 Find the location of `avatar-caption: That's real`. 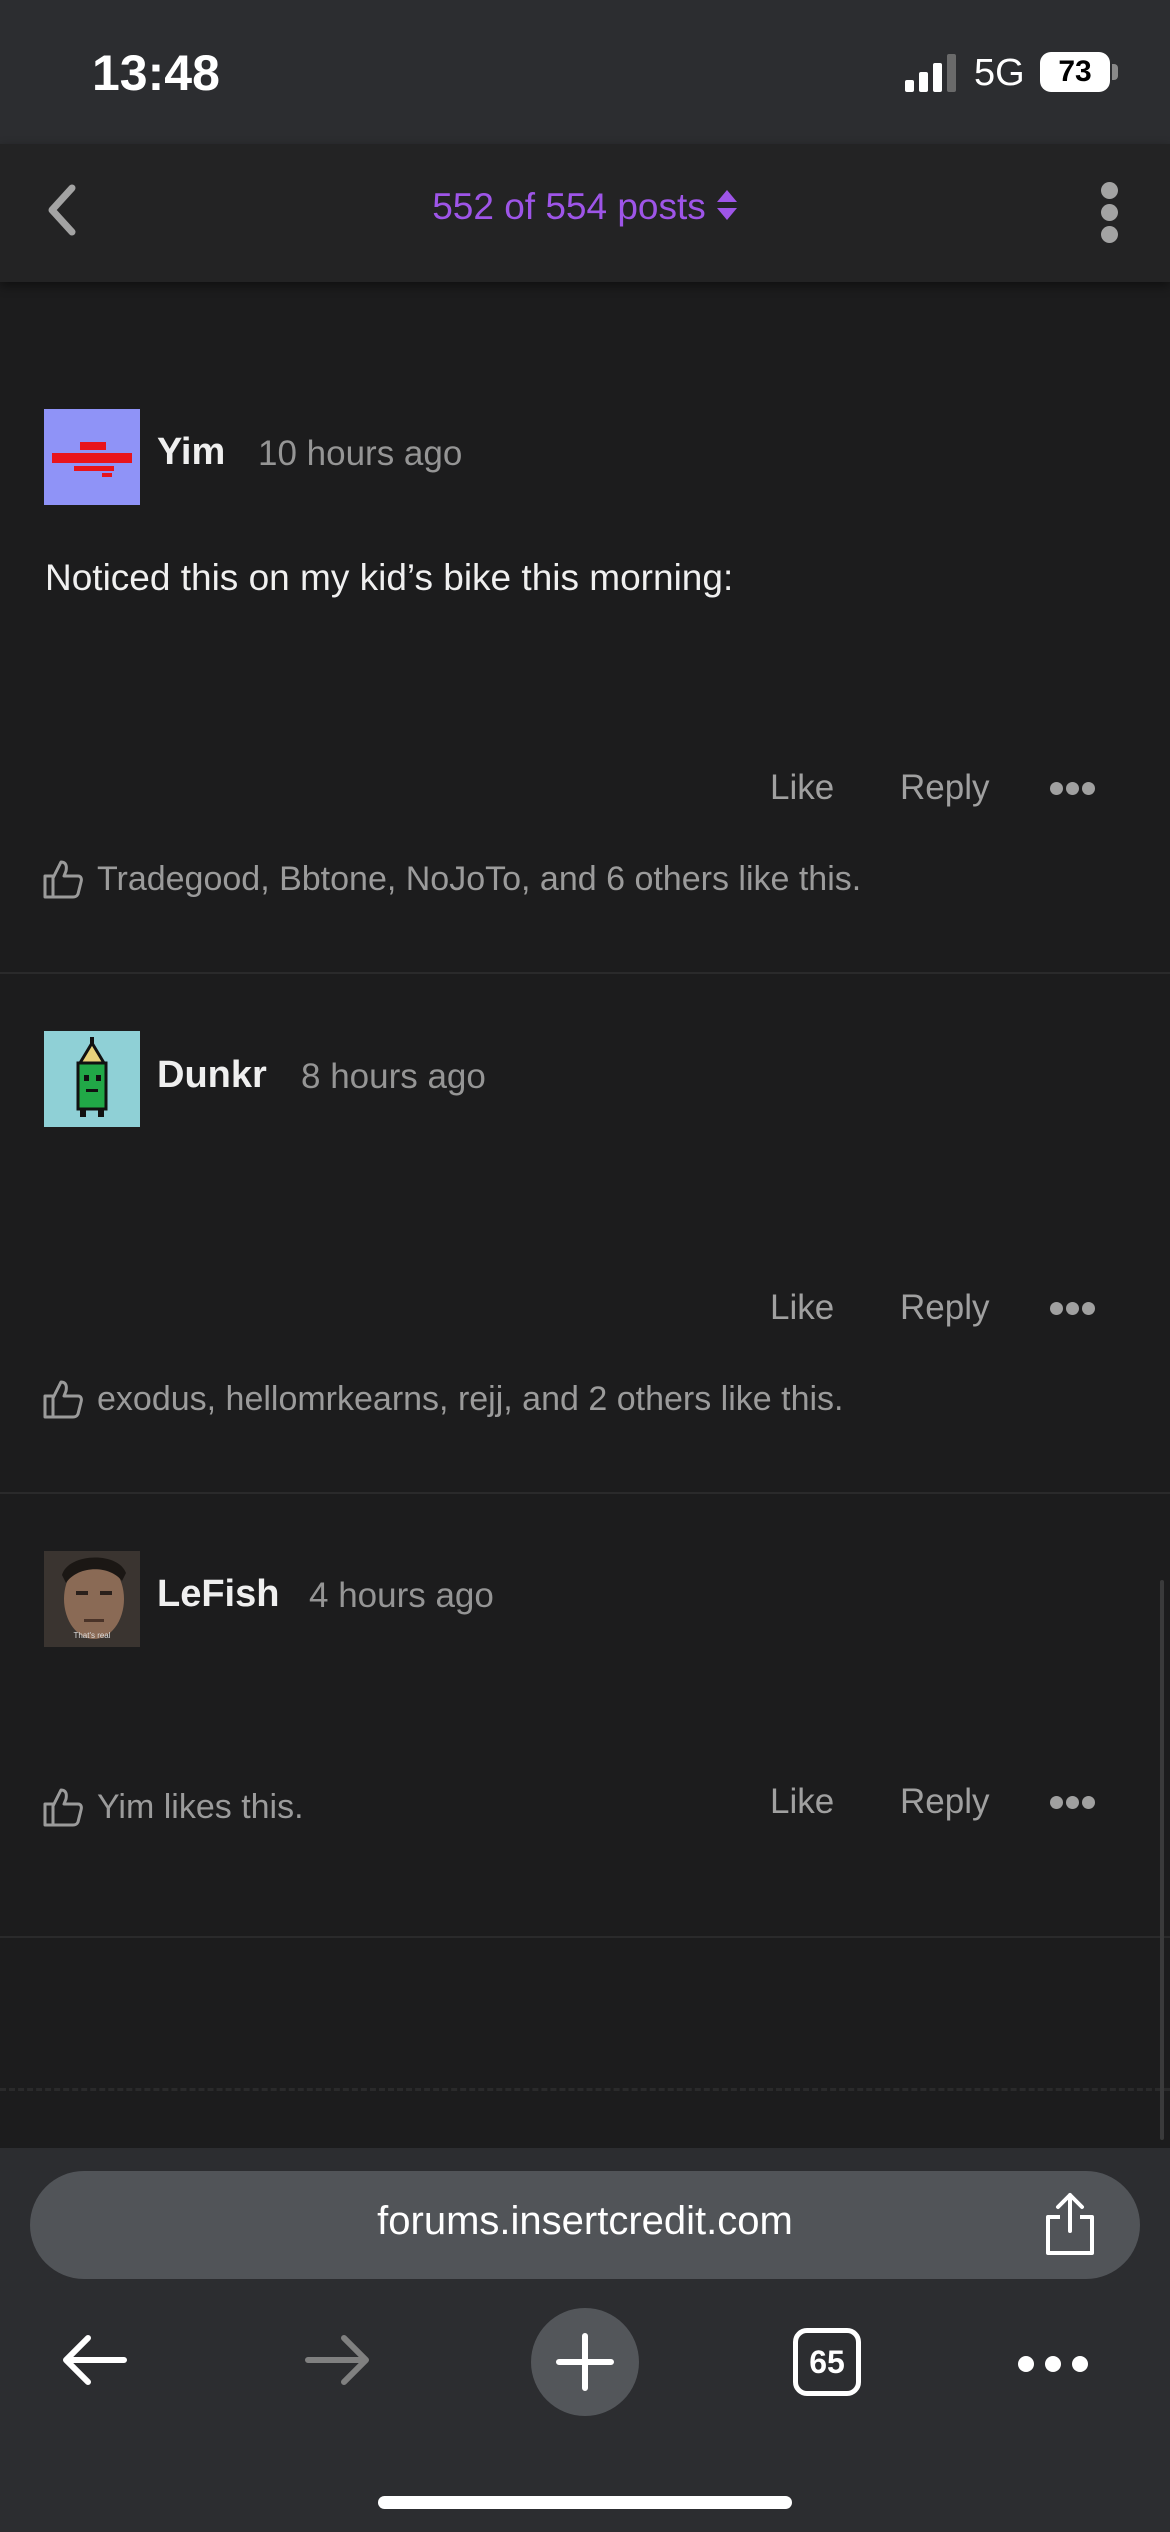

avatar-caption: That's real is located at coordinates (92, 1635).